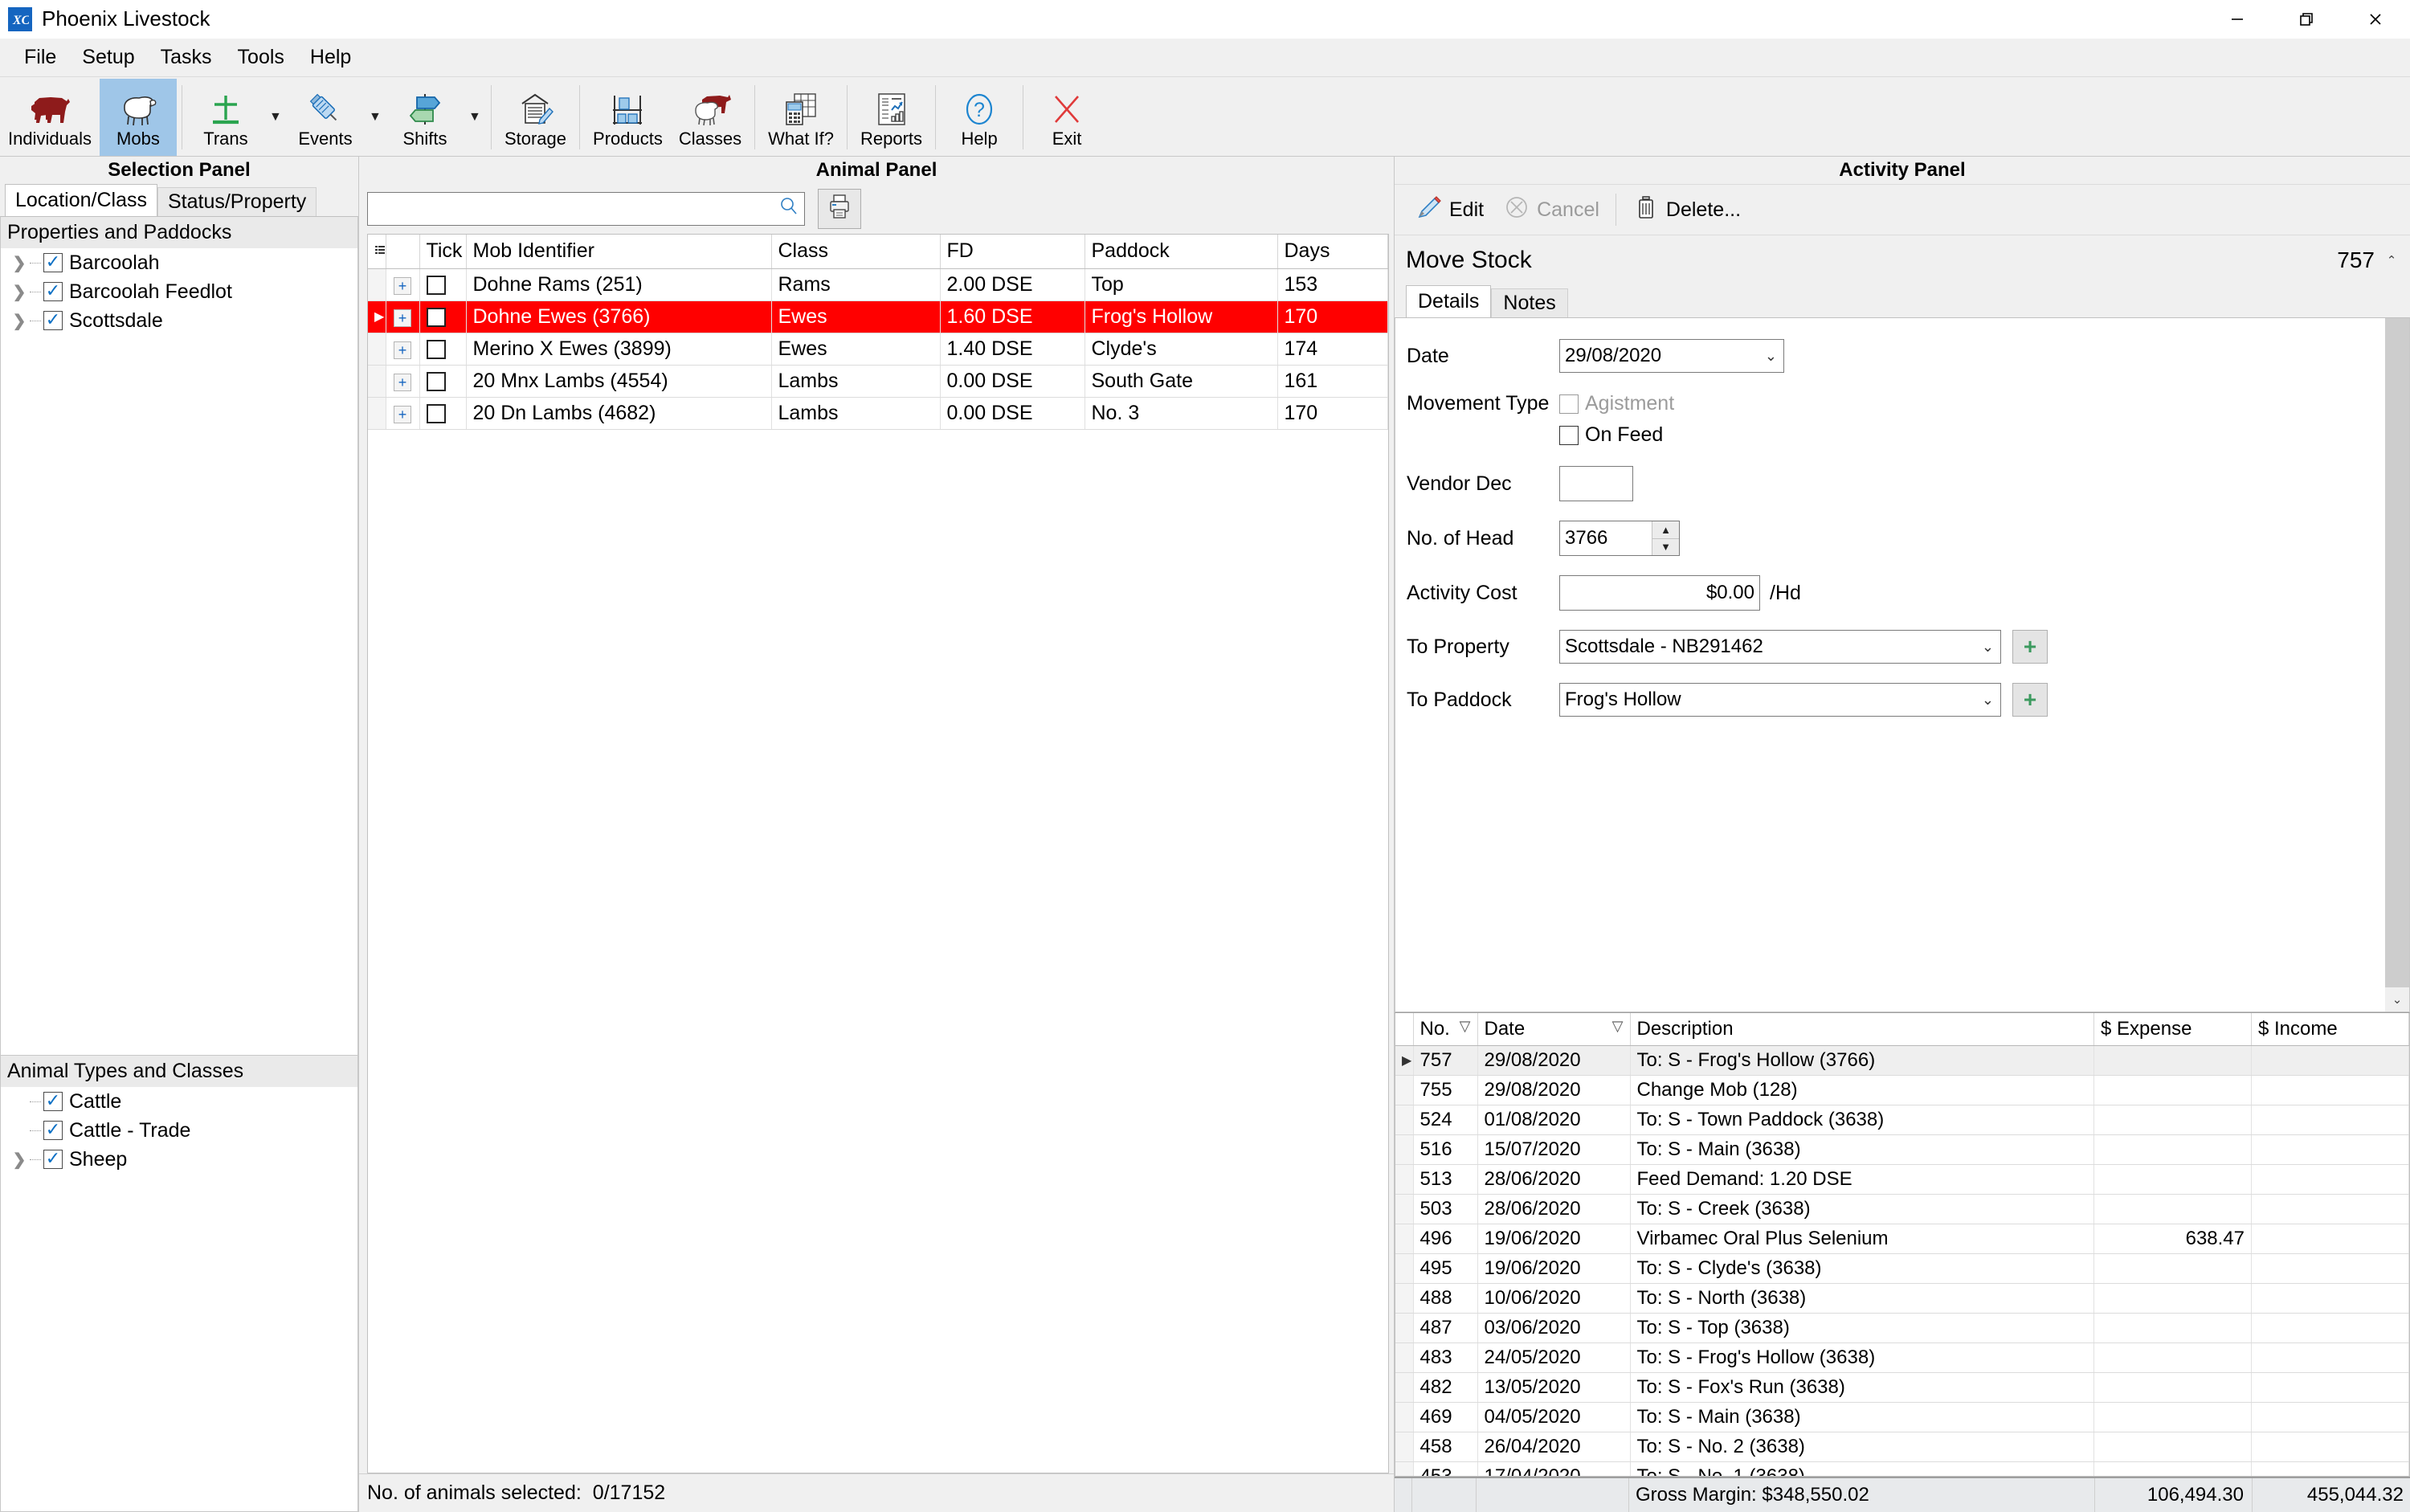  What do you see at coordinates (1554, 1029) in the screenshot?
I see `history-column-date: Date ▽` at bounding box center [1554, 1029].